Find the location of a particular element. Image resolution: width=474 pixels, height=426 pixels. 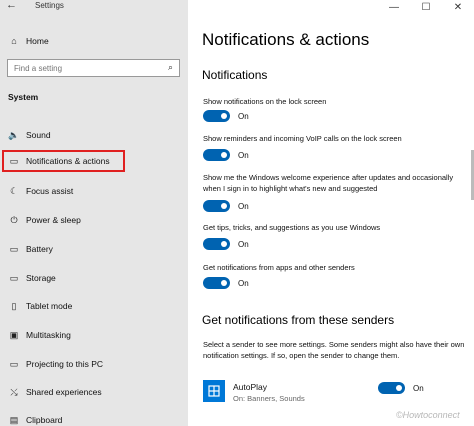

power-icon: ⏻ is located at coordinates (14, 219).